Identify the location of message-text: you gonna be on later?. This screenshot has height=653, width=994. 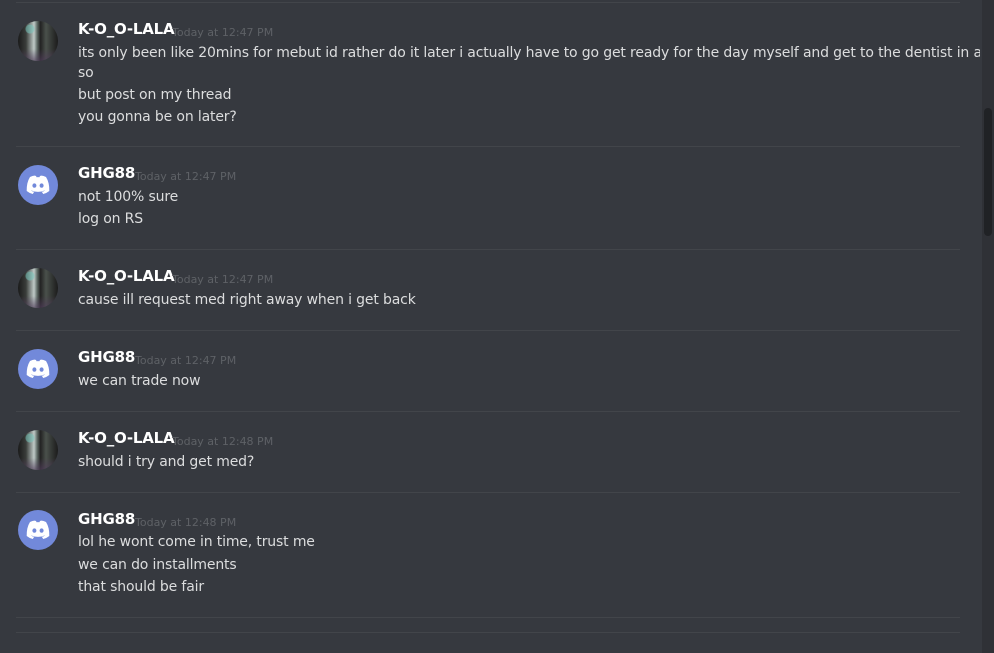
(157, 117).